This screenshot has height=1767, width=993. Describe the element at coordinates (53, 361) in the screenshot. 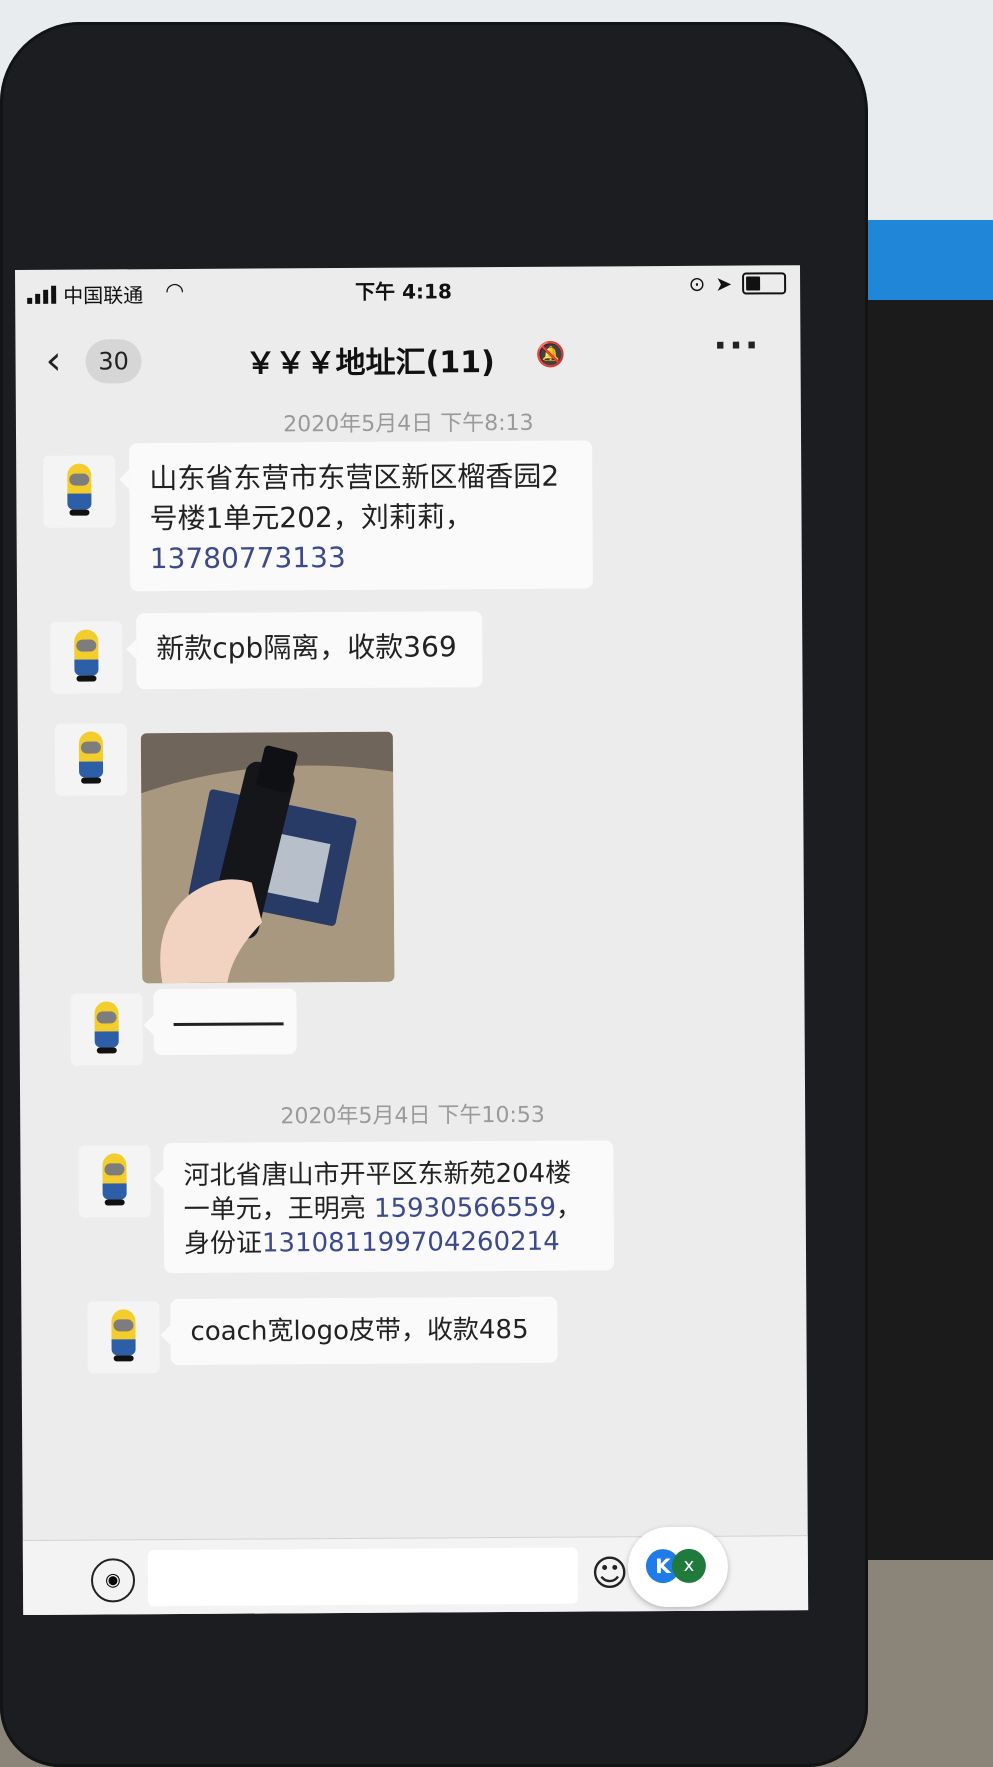

I see `back-chevron-icon: ‹` at that location.